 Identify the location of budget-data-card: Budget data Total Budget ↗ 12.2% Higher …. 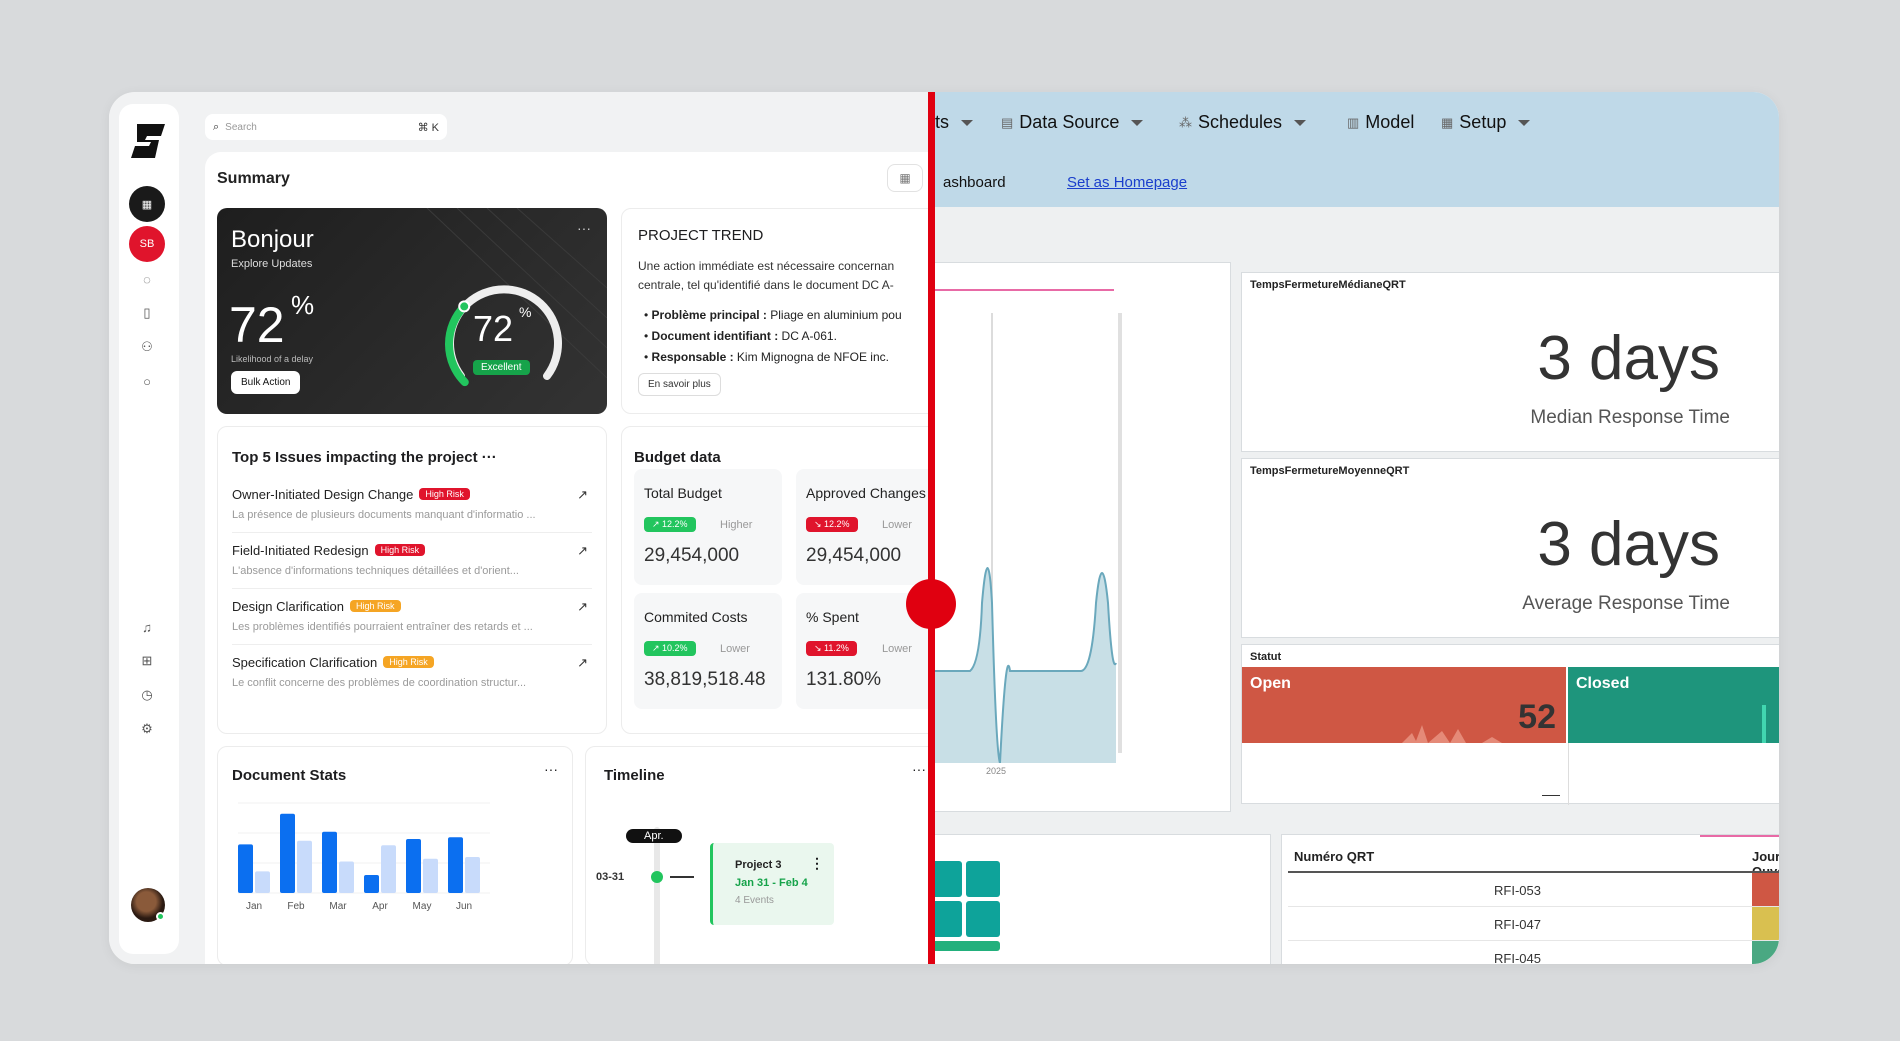
(775, 580).